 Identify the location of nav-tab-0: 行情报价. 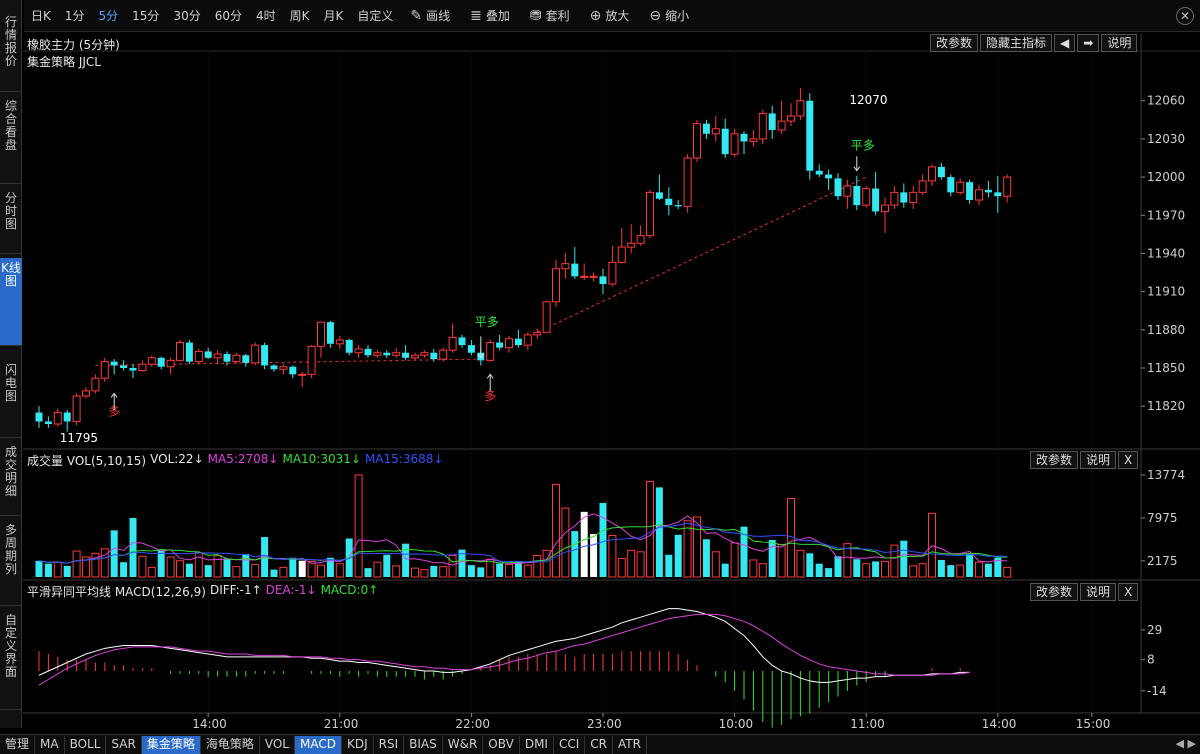
(11, 52).